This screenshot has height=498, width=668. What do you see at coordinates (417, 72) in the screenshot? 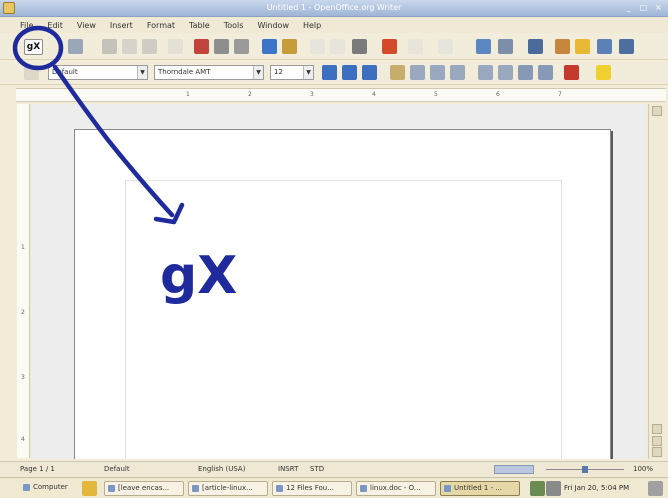
I see `align-center-icon` at bounding box center [417, 72].